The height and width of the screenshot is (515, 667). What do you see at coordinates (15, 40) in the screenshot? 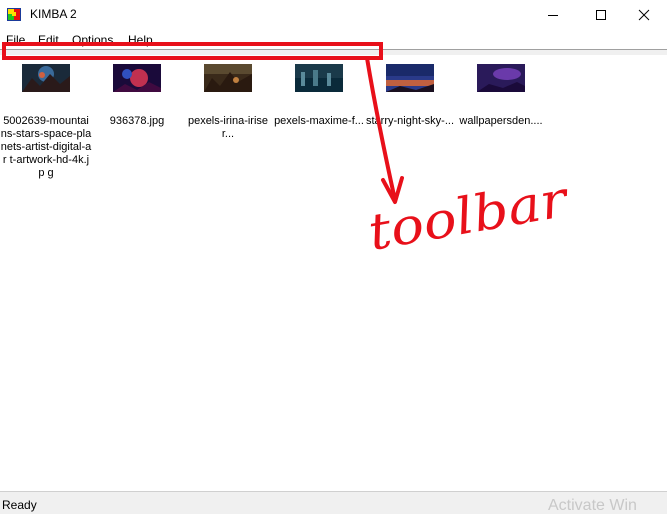
I see `menu-file: File` at bounding box center [15, 40].